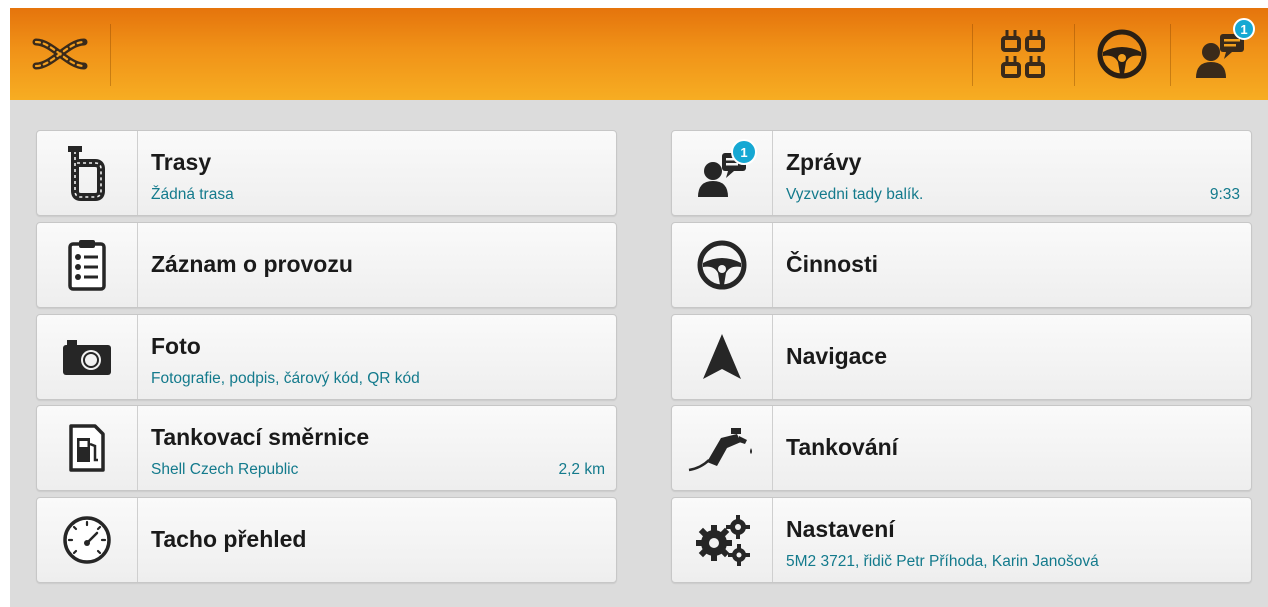  What do you see at coordinates (855, 194) in the screenshot?
I see `tile-subtitle: Vyzvedni tady balík.` at bounding box center [855, 194].